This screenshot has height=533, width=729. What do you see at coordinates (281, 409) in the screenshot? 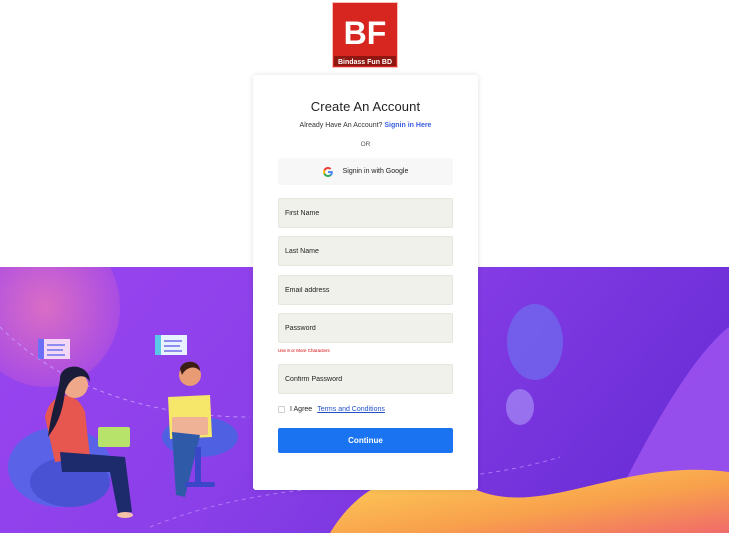
I see `terms-checkbox` at bounding box center [281, 409].